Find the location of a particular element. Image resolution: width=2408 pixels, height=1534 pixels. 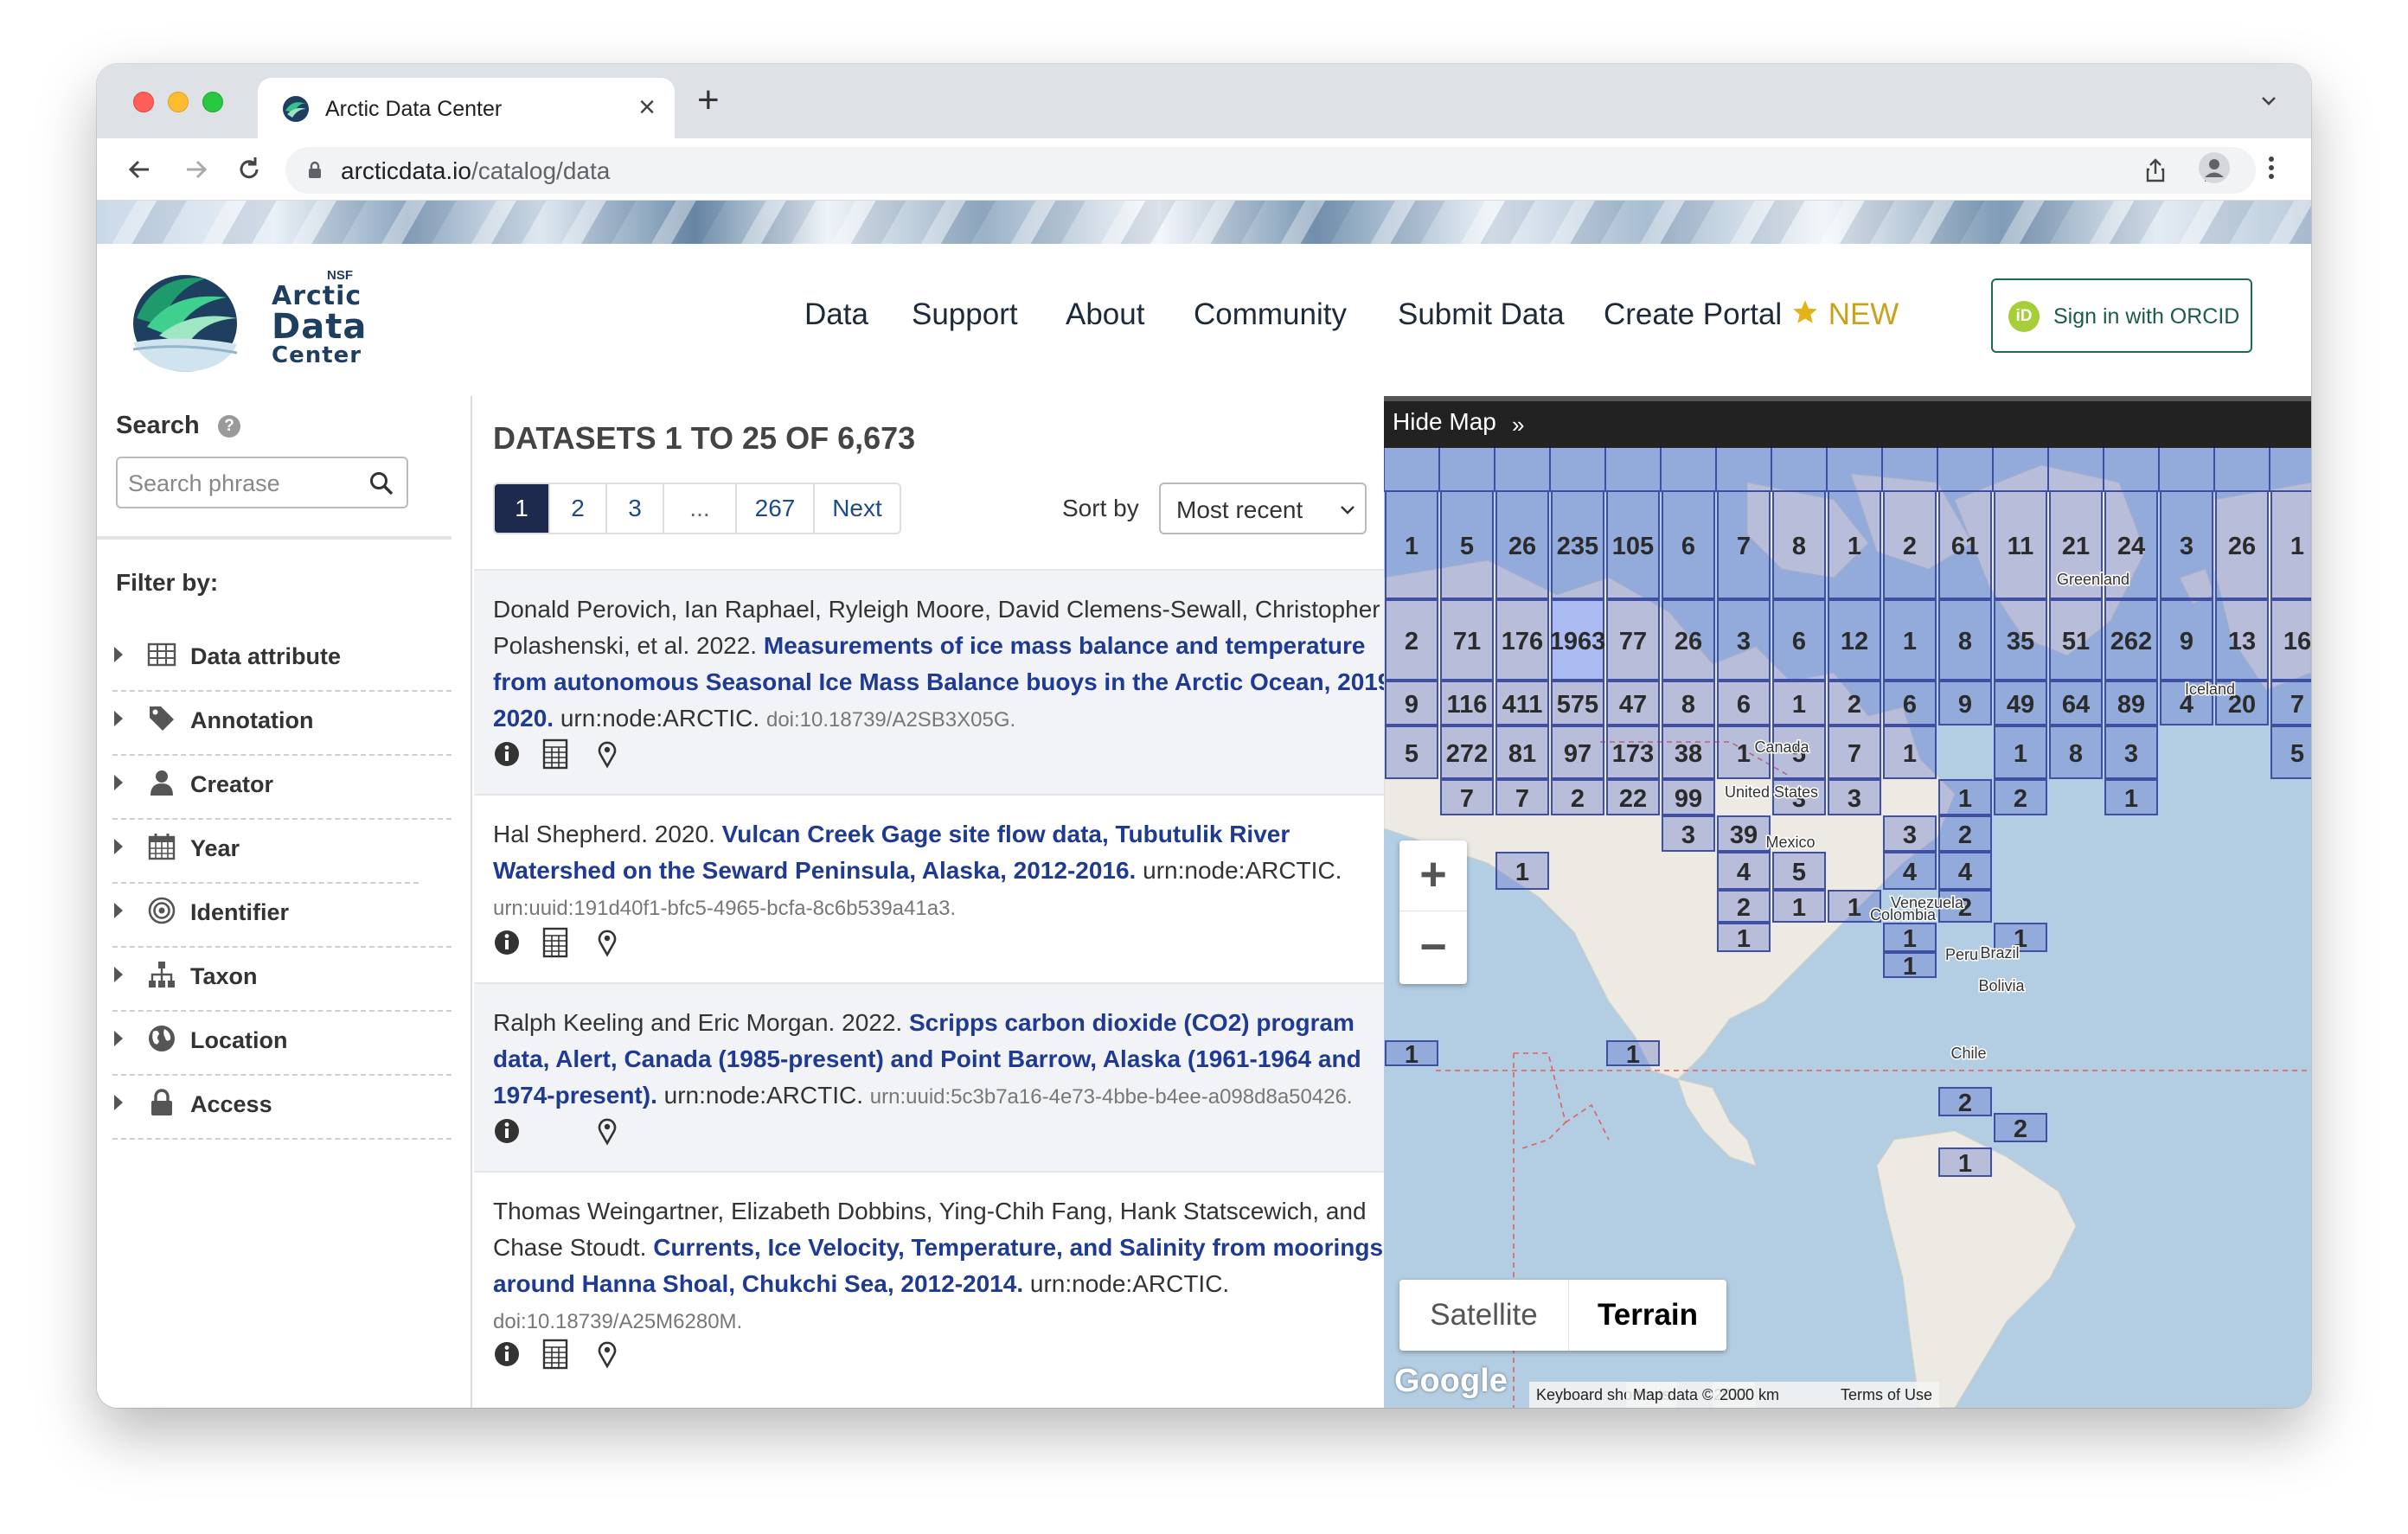

chevron-down-icon is located at coordinates (1347, 511).